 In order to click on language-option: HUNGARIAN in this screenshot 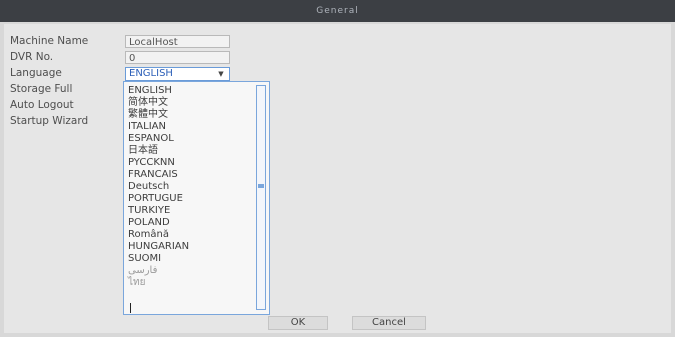, I will do `click(158, 246)`.